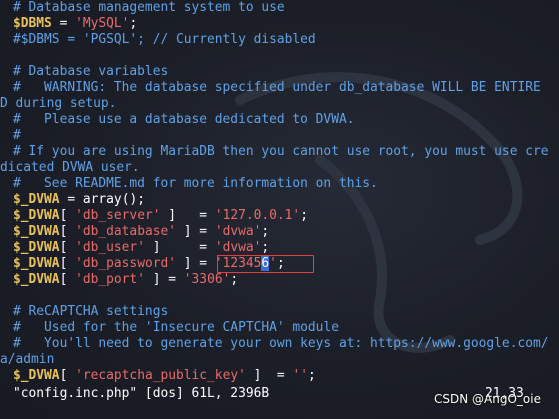  Describe the element at coordinates (286, 280) in the screenshot. I see `code-line: $_DVWA[ 'db_port' ] = '3306';` at that location.